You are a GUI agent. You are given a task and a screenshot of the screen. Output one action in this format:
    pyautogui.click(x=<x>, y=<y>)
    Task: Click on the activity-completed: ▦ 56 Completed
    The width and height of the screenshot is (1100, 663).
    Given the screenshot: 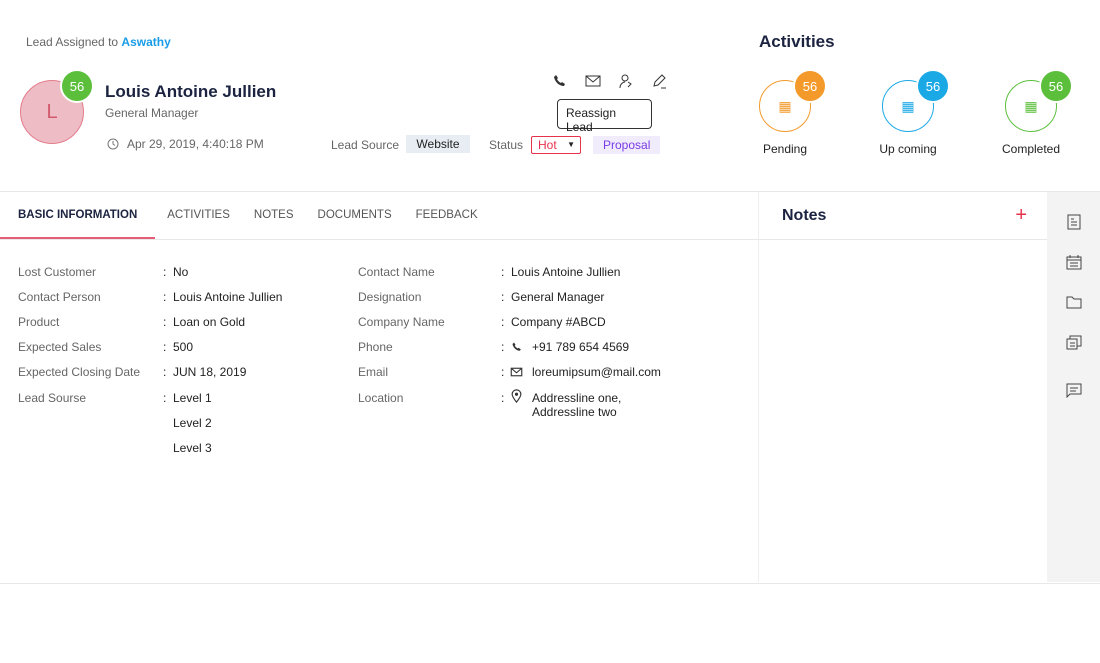 What is the action you would take?
    pyautogui.click(x=1031, y=112)
    